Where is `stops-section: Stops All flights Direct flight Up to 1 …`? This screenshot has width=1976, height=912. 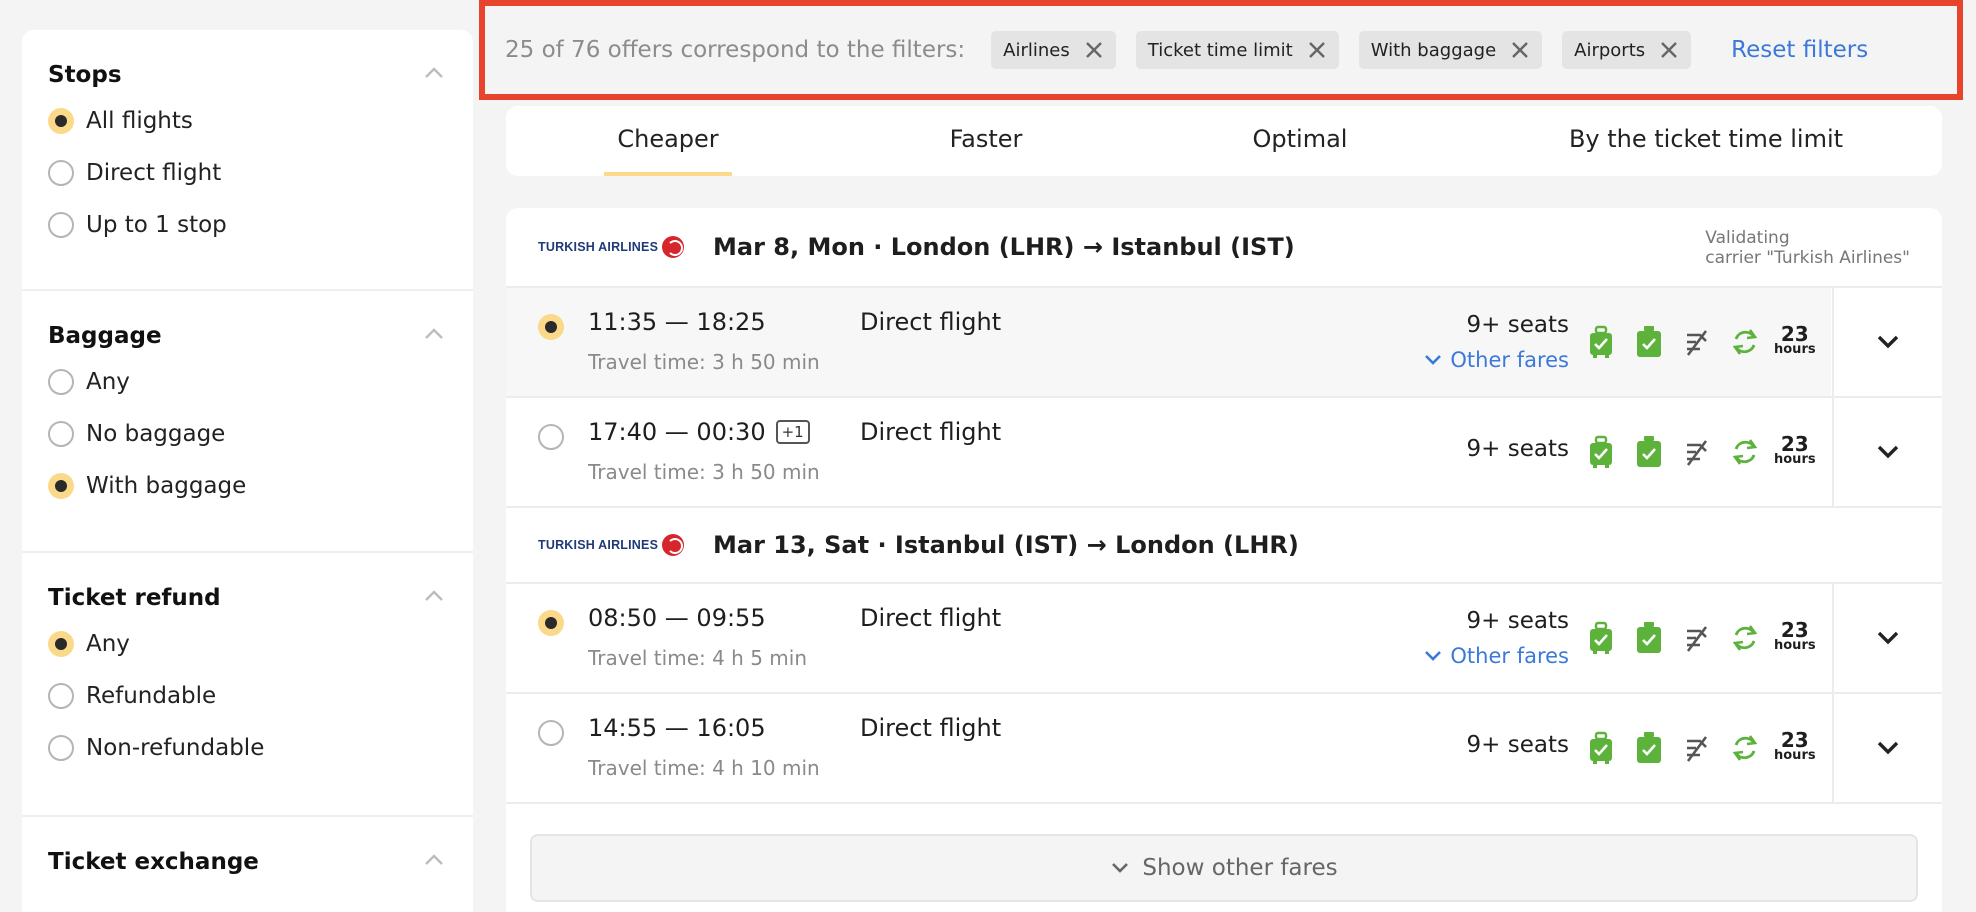 stops-section: Stops All flights Direct flight Up to 1 … is located at coordinates (247, 160).